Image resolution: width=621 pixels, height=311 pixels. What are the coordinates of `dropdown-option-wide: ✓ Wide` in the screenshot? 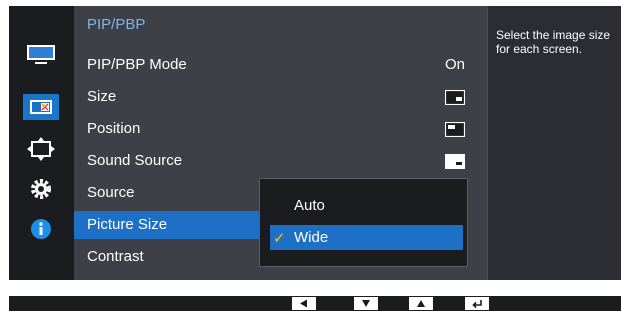 It's located at (366, 237).